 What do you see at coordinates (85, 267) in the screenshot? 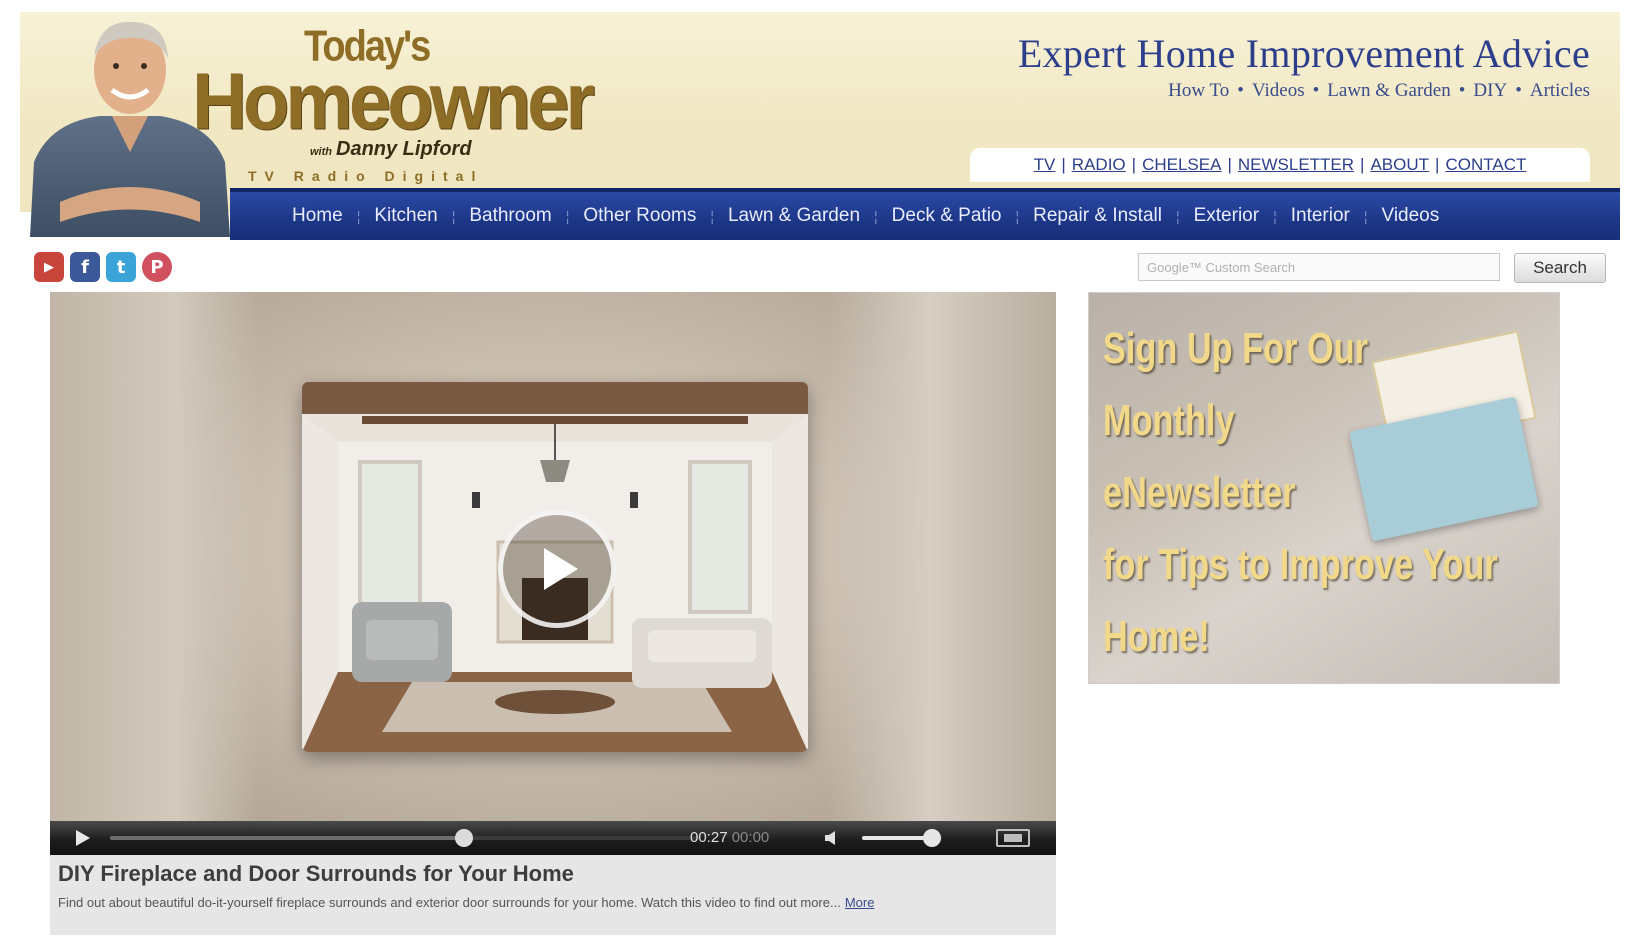
I see `facebook-icon: f` at bounding box center [85, 267].